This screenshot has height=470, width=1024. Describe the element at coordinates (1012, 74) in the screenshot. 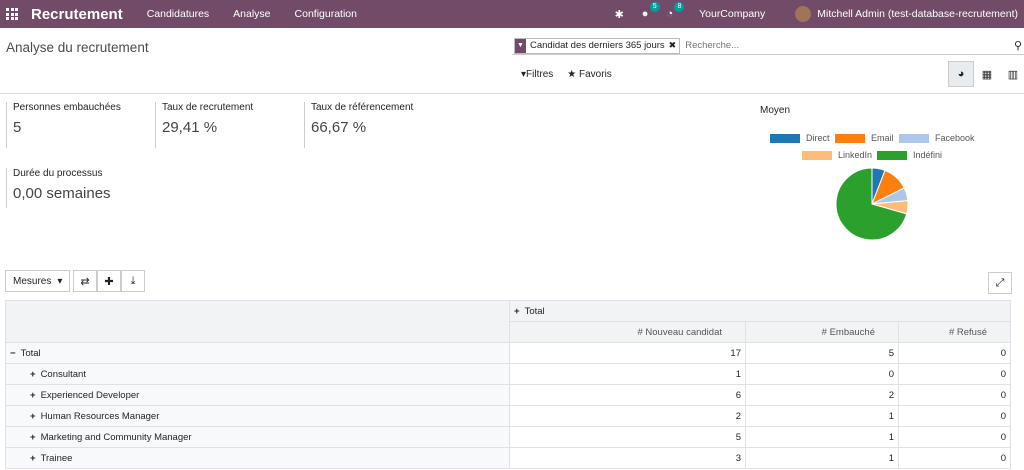

I see `graph-view-icon: ▥` at that location.